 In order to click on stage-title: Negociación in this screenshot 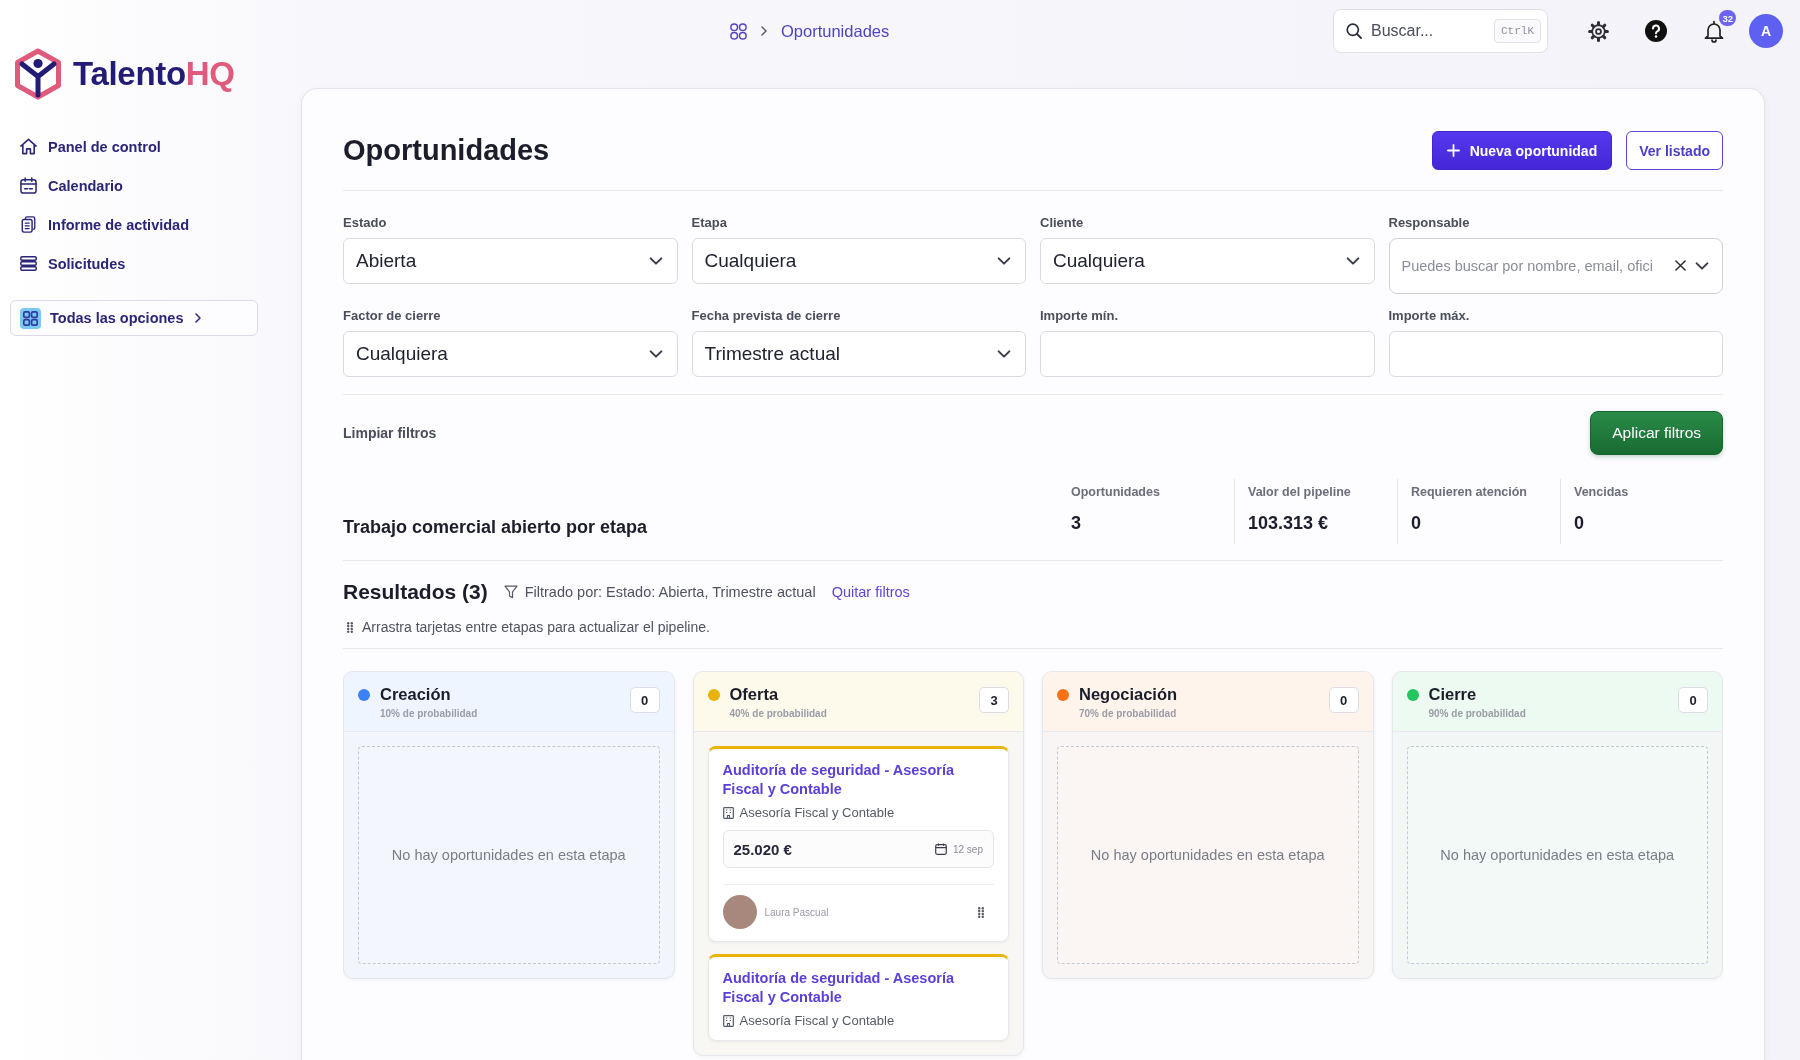, I will do `click(1128, 694)`.